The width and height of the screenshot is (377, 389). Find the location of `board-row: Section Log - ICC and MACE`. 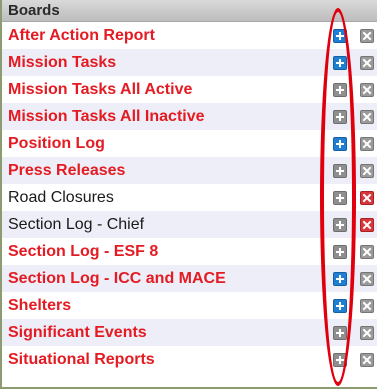

board-row: Section Log - ICC and MACE is located at coordinates (189, 278).